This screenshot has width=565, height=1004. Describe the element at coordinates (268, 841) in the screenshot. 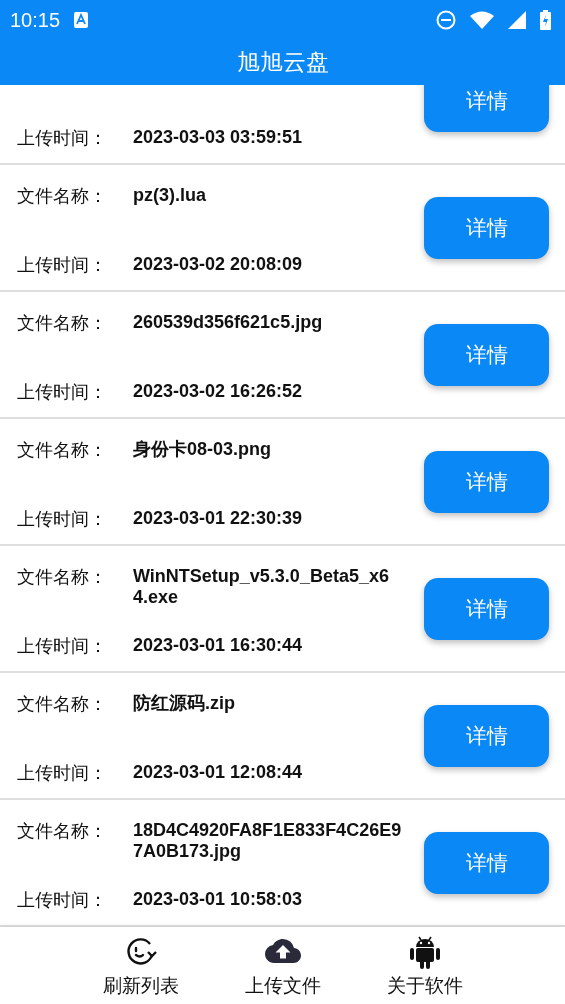

I see `file-name: 18D4C4920FA8F1E833F4C26E97A0B173.jpg` at that location.